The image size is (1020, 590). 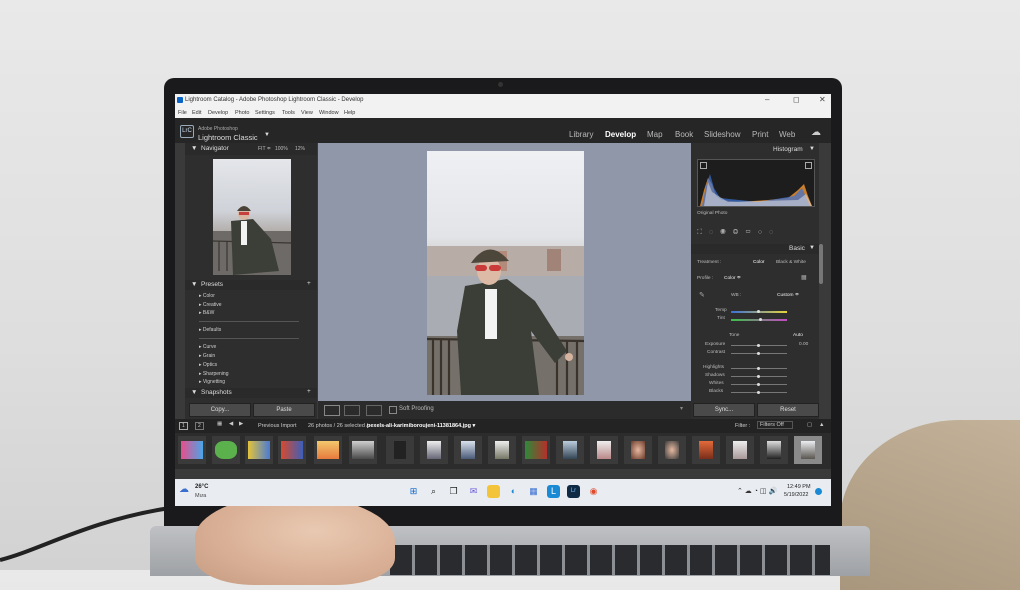 I want to click on gradient-icon: ▭, so click(x=751, y=232).